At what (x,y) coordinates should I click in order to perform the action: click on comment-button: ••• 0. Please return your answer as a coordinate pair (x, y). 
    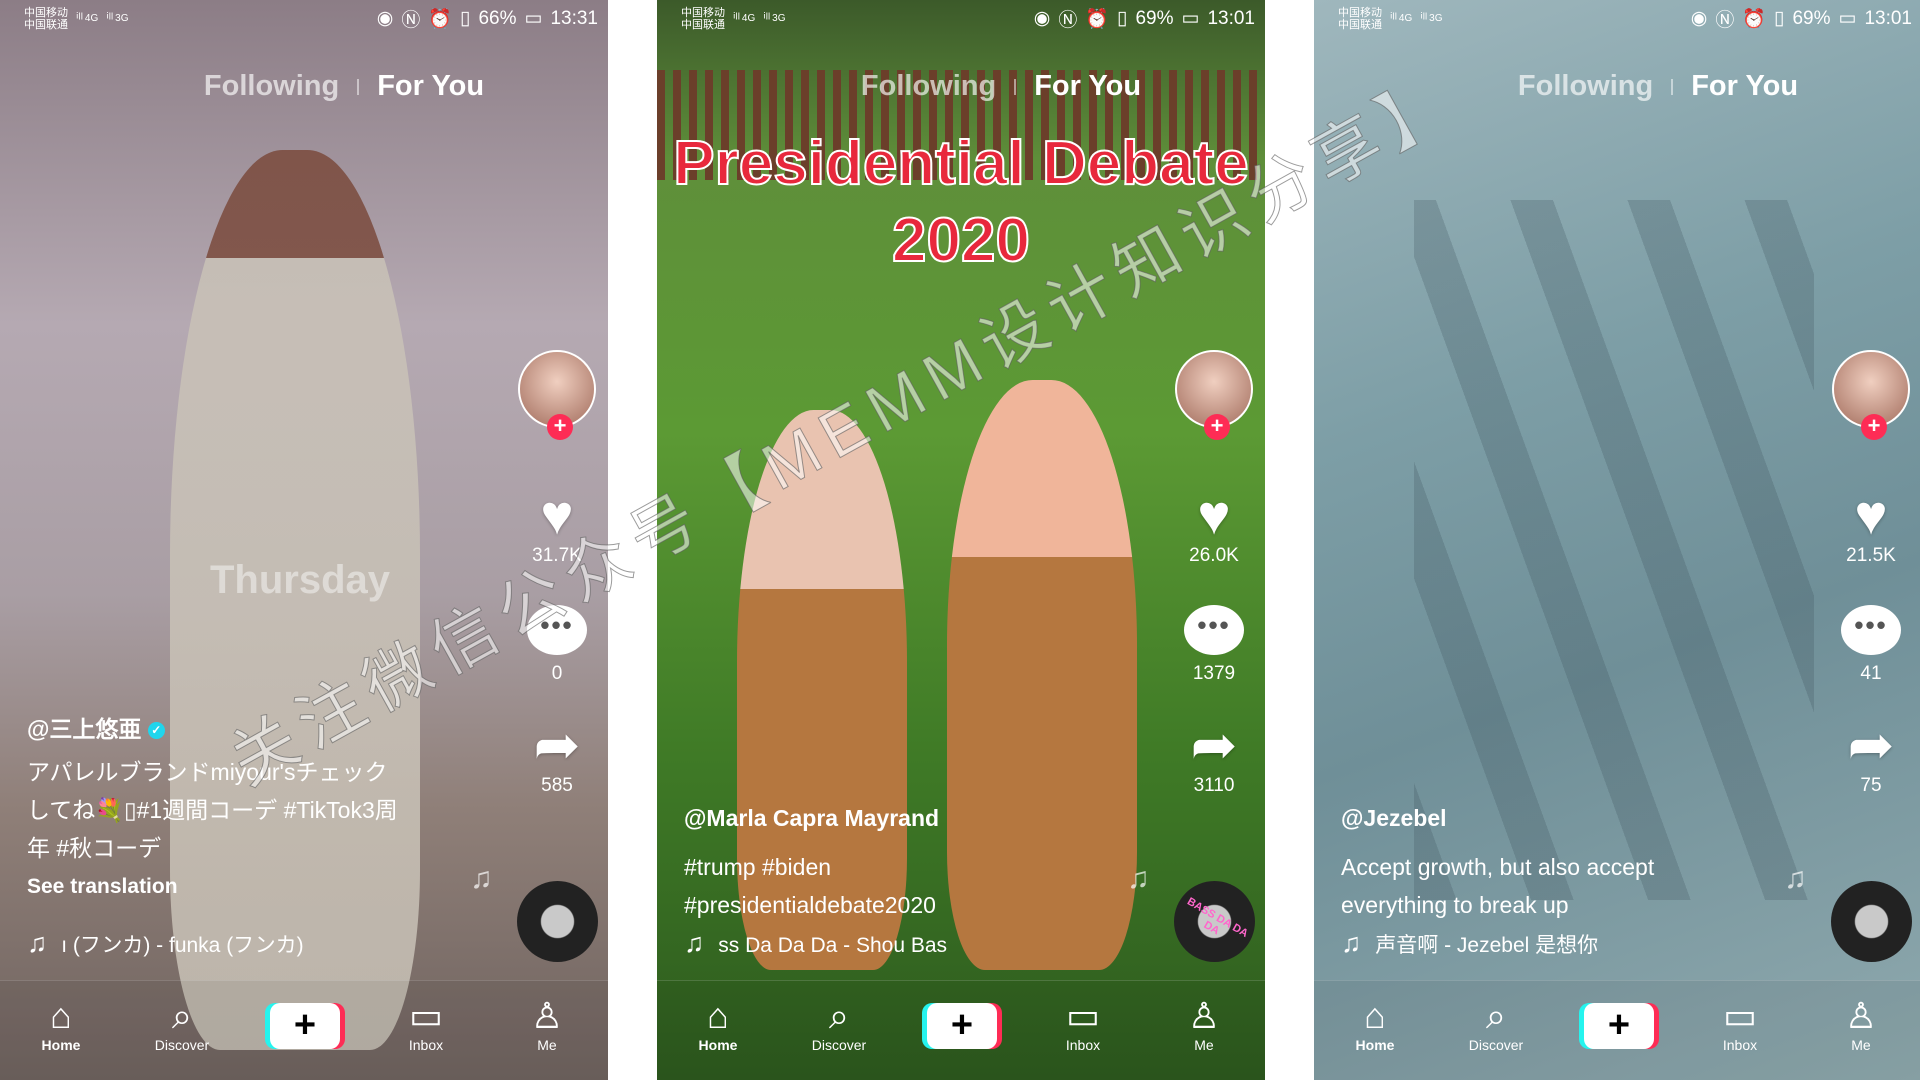
    Looking at the image, I should click on (557, 642).